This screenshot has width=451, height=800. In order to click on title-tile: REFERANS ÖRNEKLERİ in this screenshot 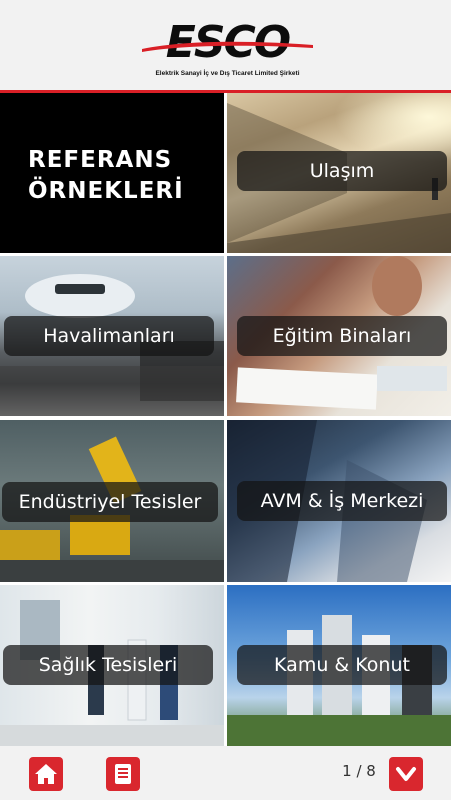, I will do `click(112, 173)`.